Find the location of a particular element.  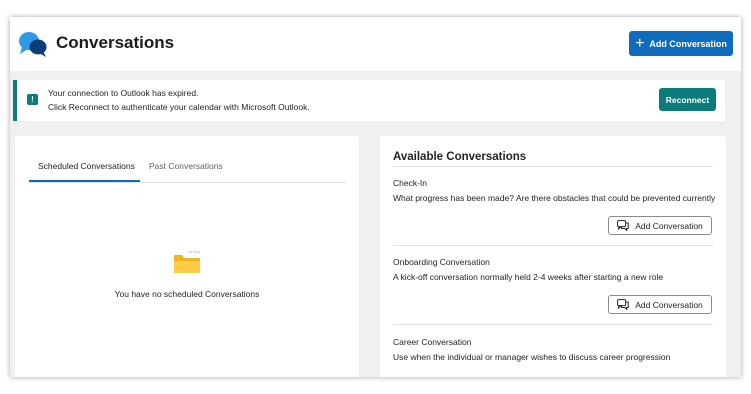

empty-state-text: You have no scheduled Conversations is located at coordinates (187, 294).